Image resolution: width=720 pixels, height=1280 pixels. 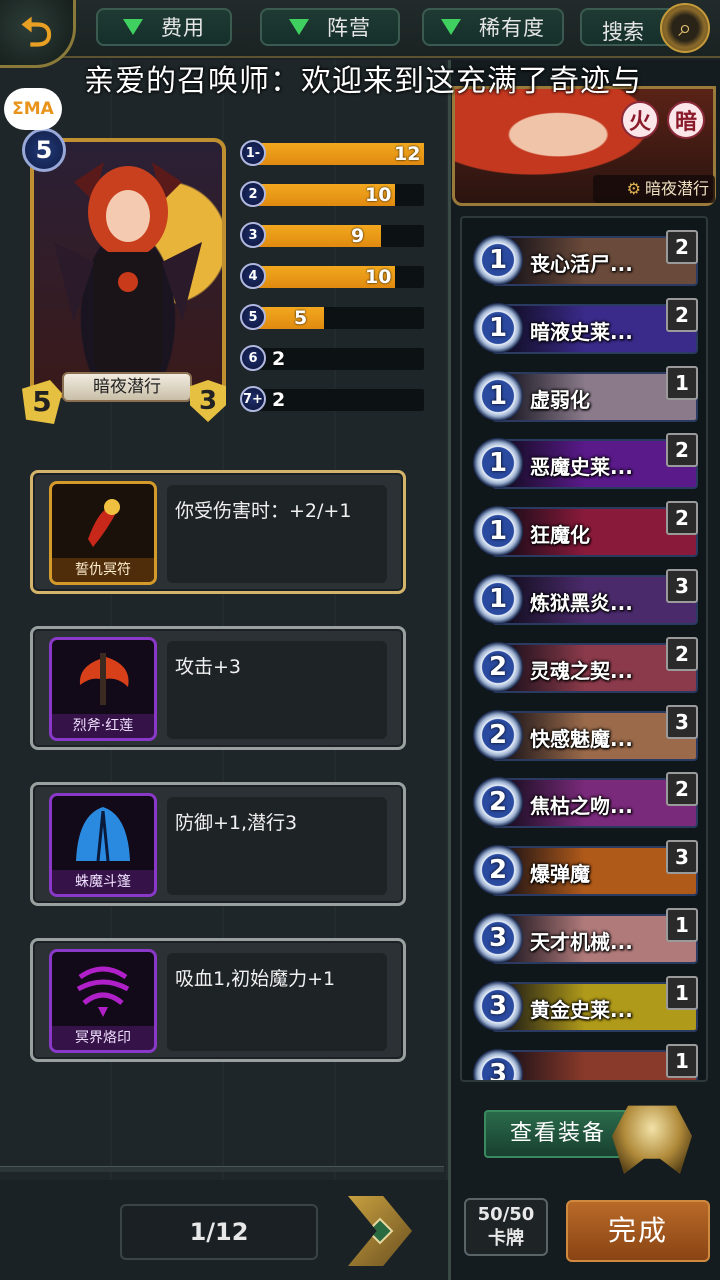 What do you see at coordinates (560, 535) in the screenshot?
I see `deck-card-name: 狂魔化` at bounding box center [560, 535].